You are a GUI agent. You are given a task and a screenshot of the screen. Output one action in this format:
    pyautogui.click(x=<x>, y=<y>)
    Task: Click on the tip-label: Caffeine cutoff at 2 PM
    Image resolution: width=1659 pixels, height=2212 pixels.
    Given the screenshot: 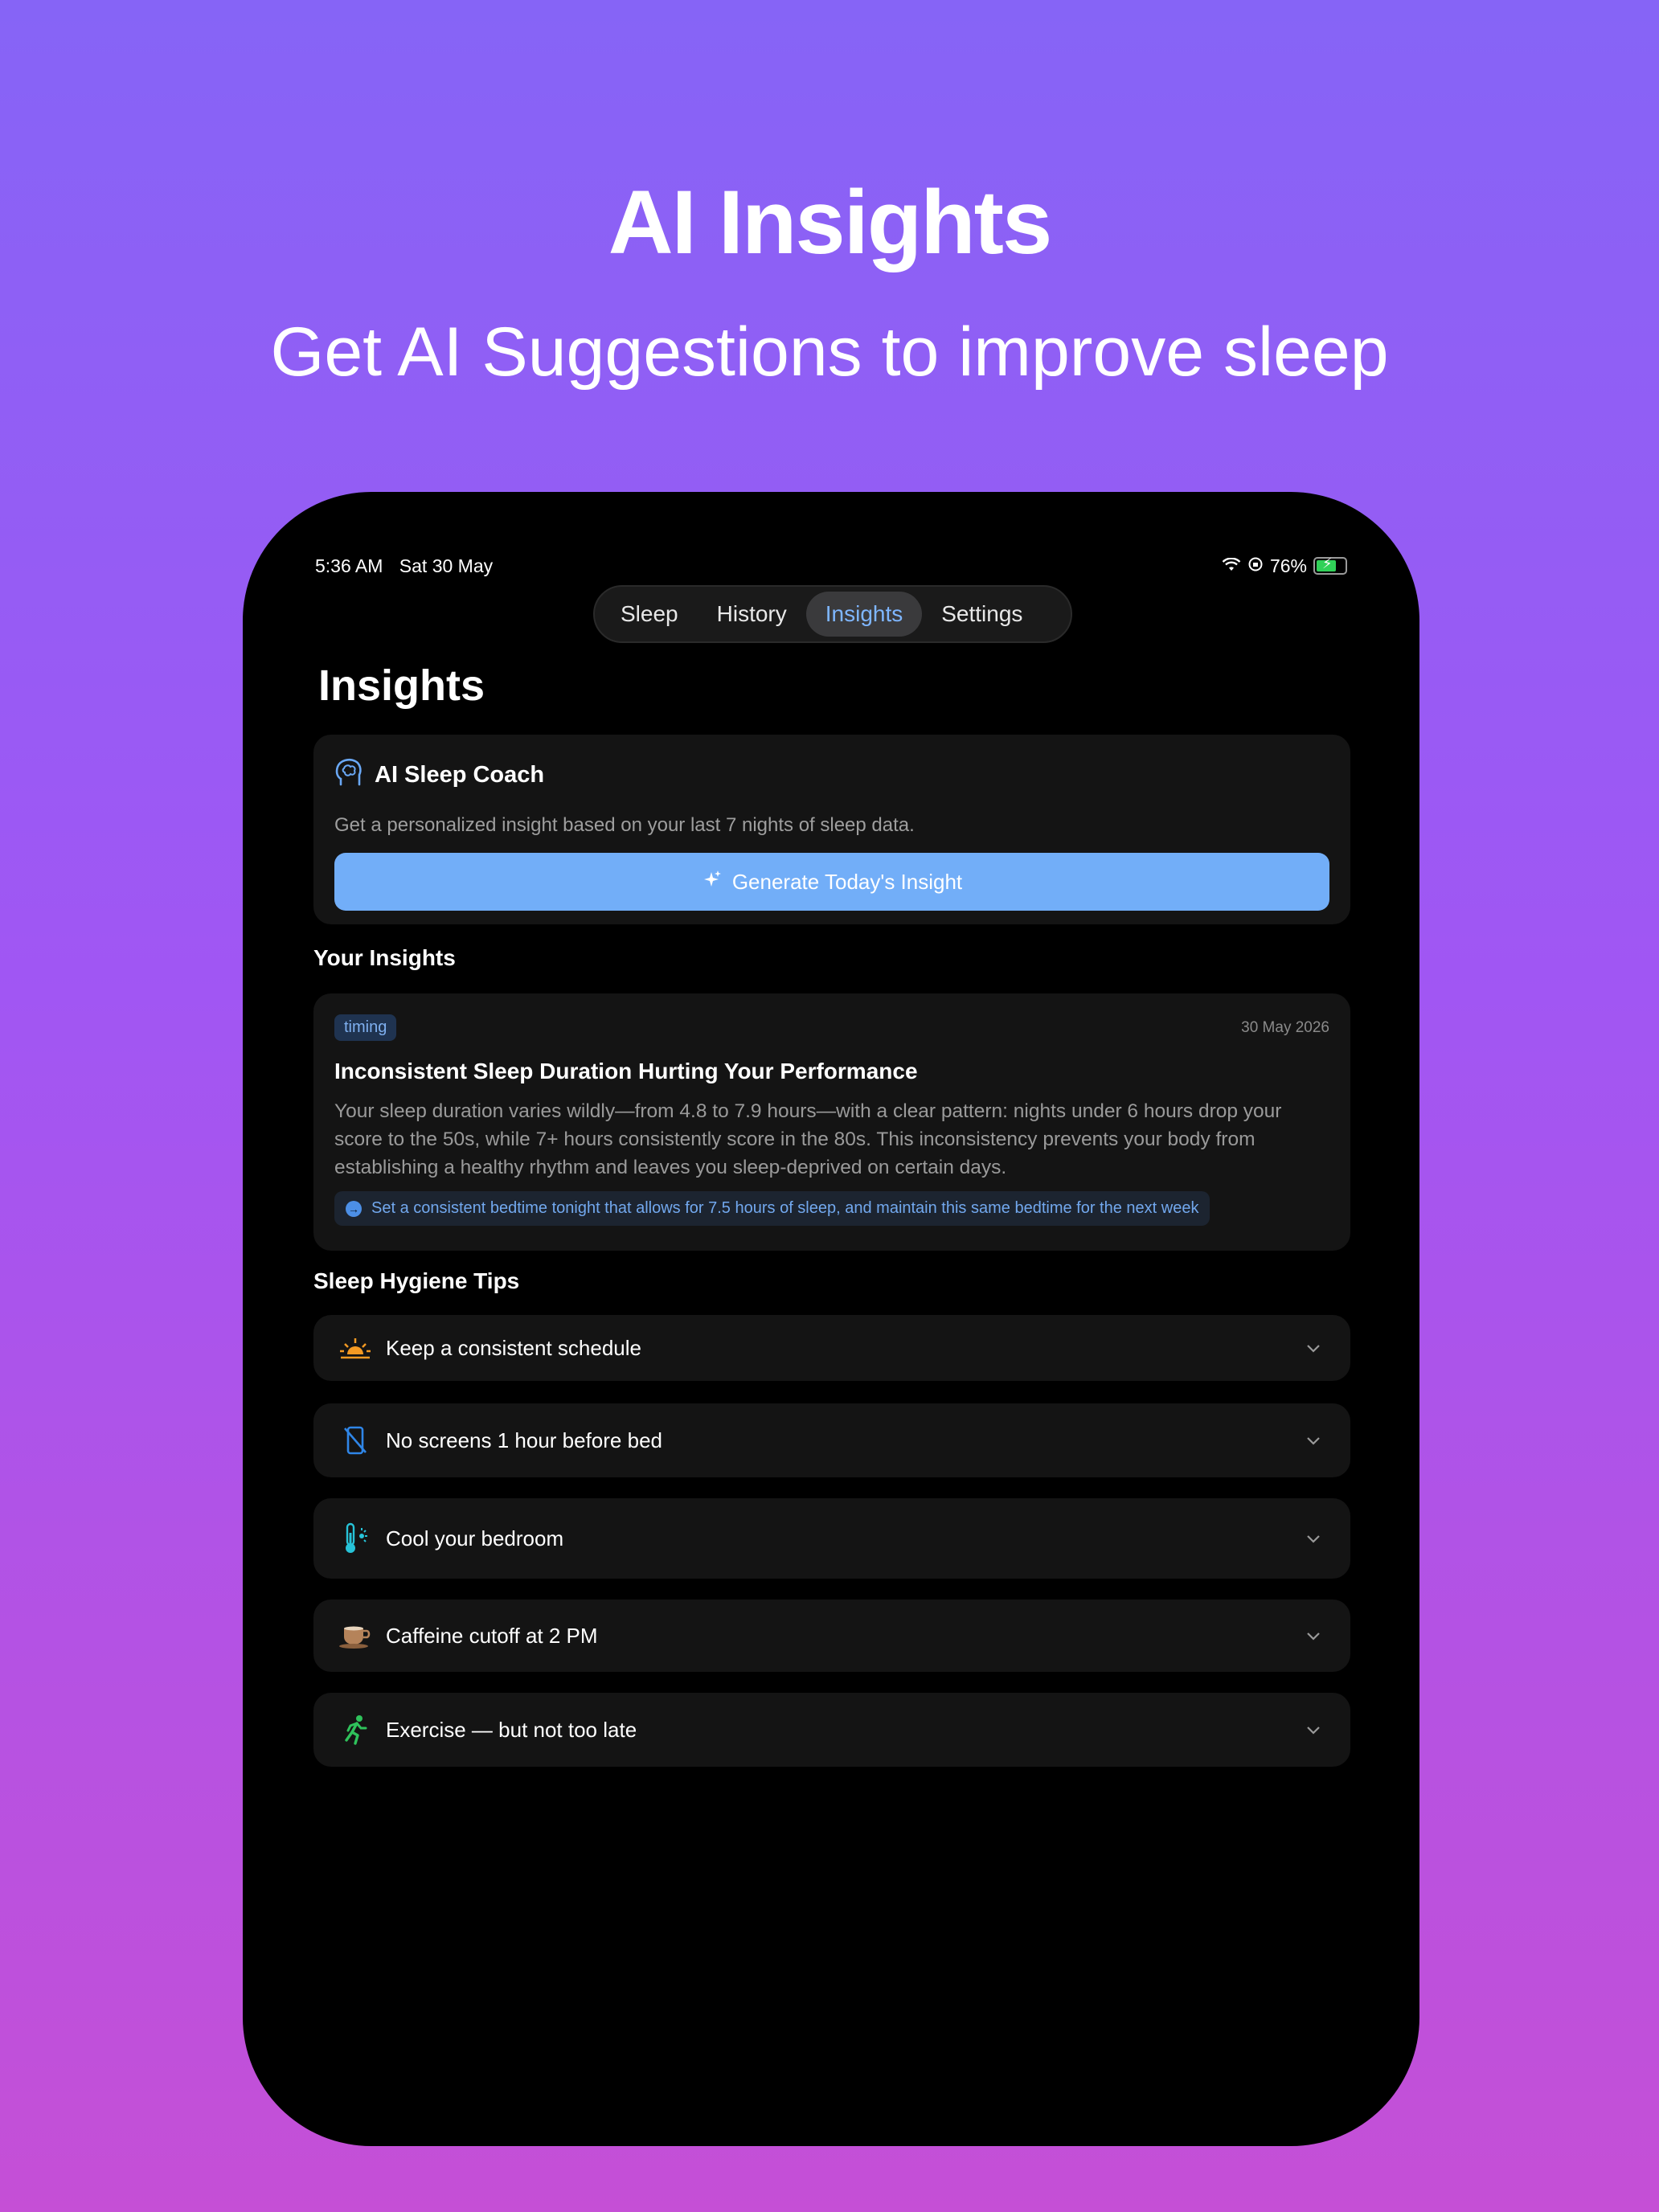 What is the action you would take?
    pyautogui.click(x=492, y=1635)
    